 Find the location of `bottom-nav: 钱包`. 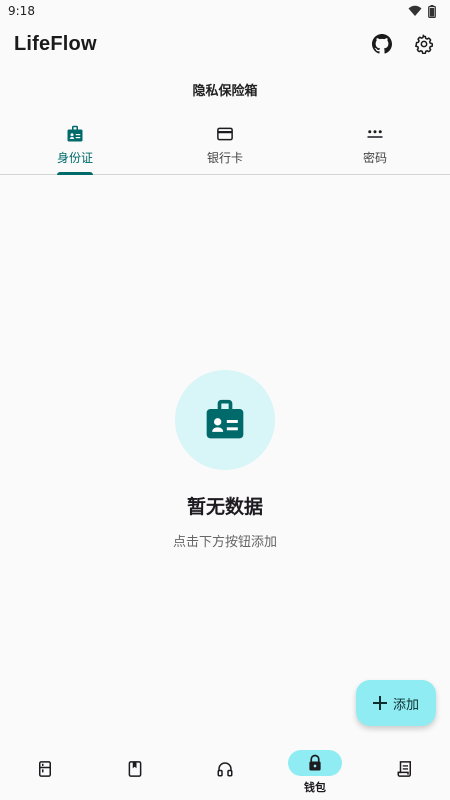

bottom-nav: 钱包 is located at coordinates (225, 771).